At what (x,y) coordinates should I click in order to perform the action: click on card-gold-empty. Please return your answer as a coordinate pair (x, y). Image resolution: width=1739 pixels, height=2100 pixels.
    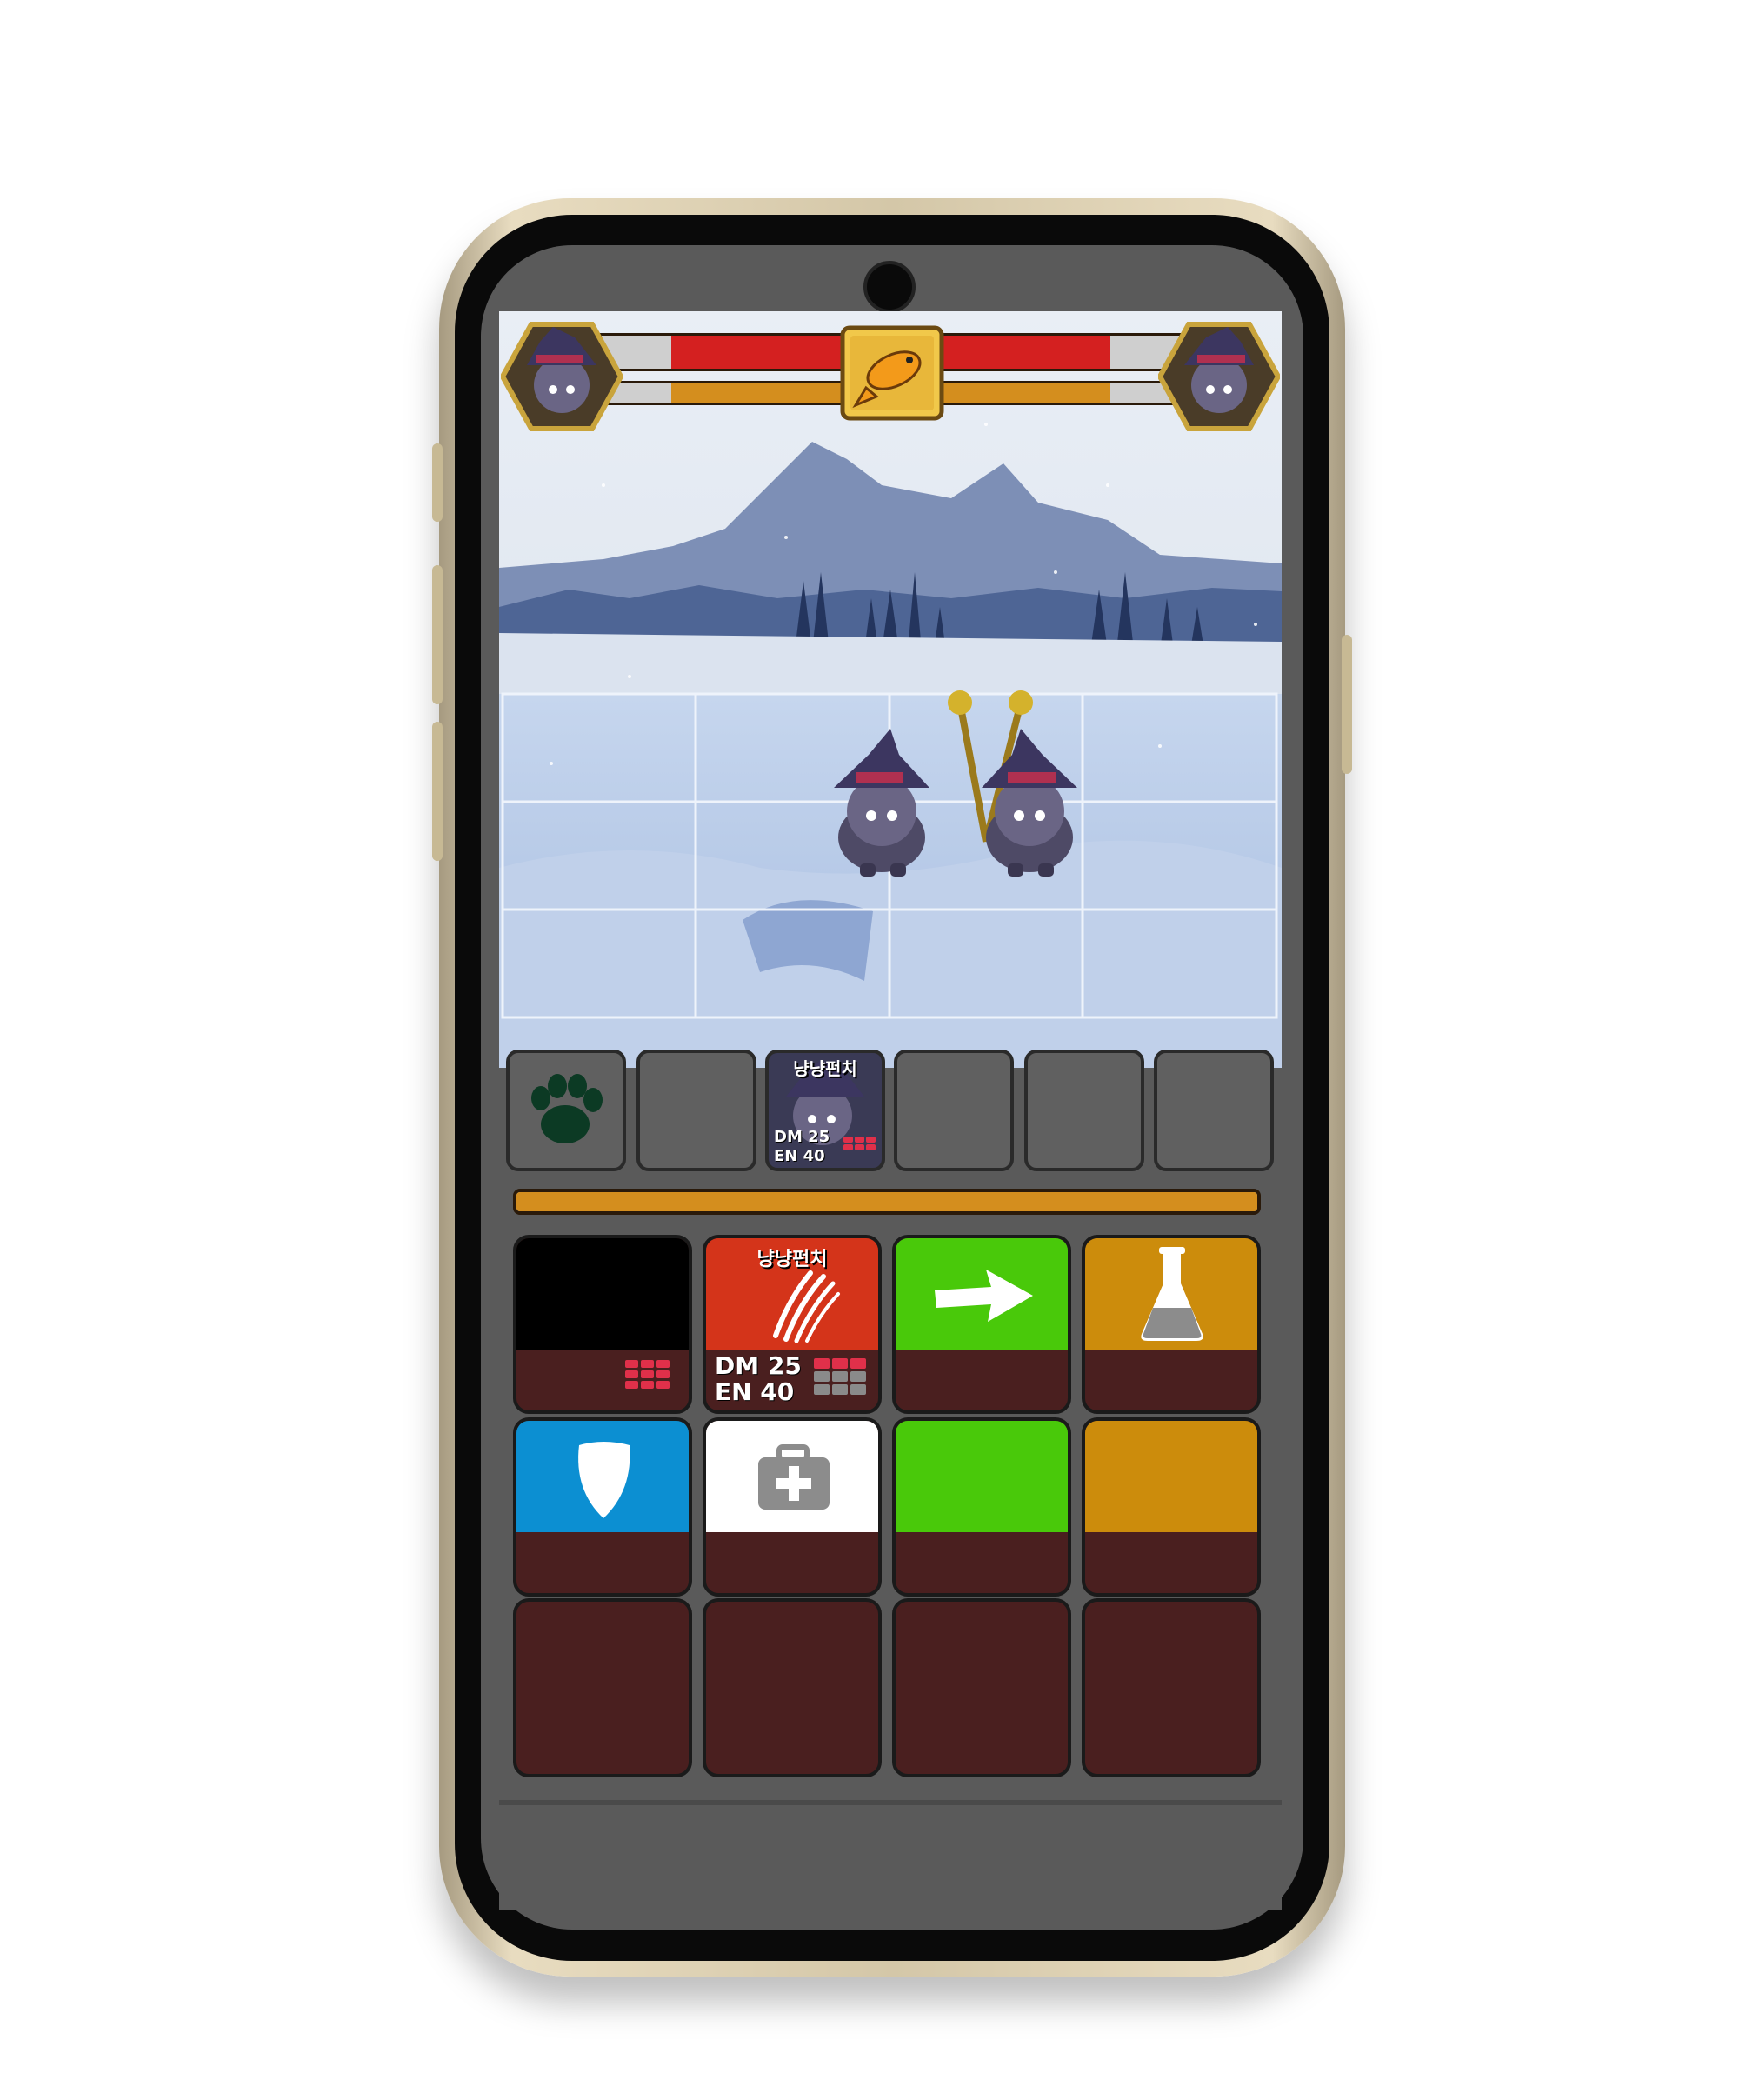
    Looking at the image, I should click on (1171, 1507).